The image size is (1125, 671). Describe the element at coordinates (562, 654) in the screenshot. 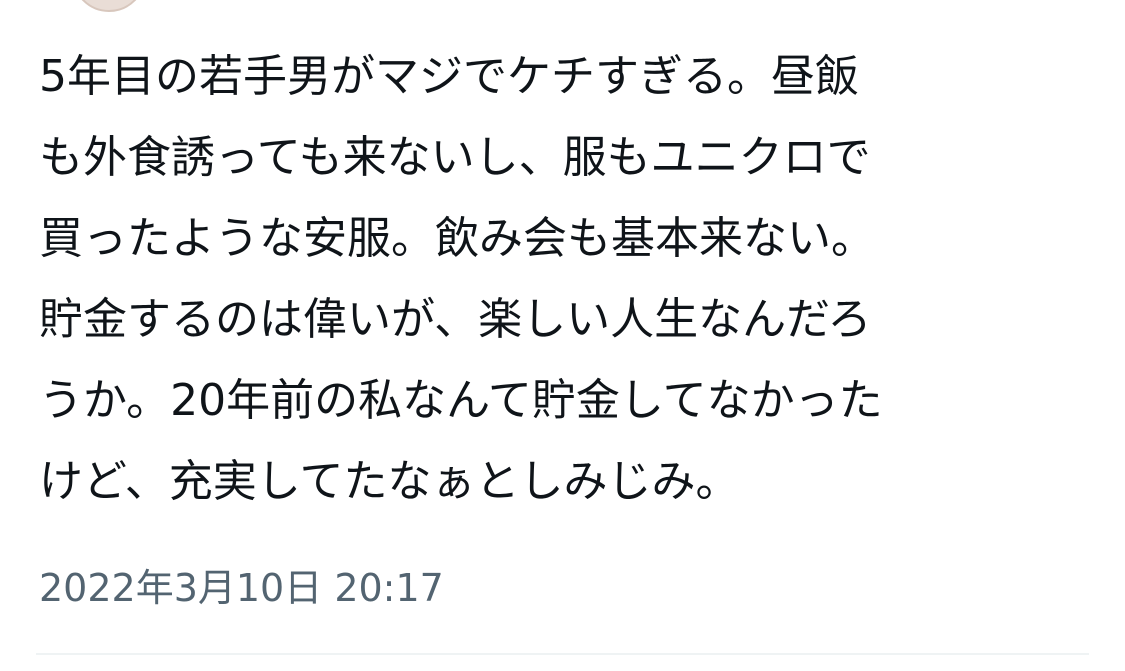

I see `divider` at that location.